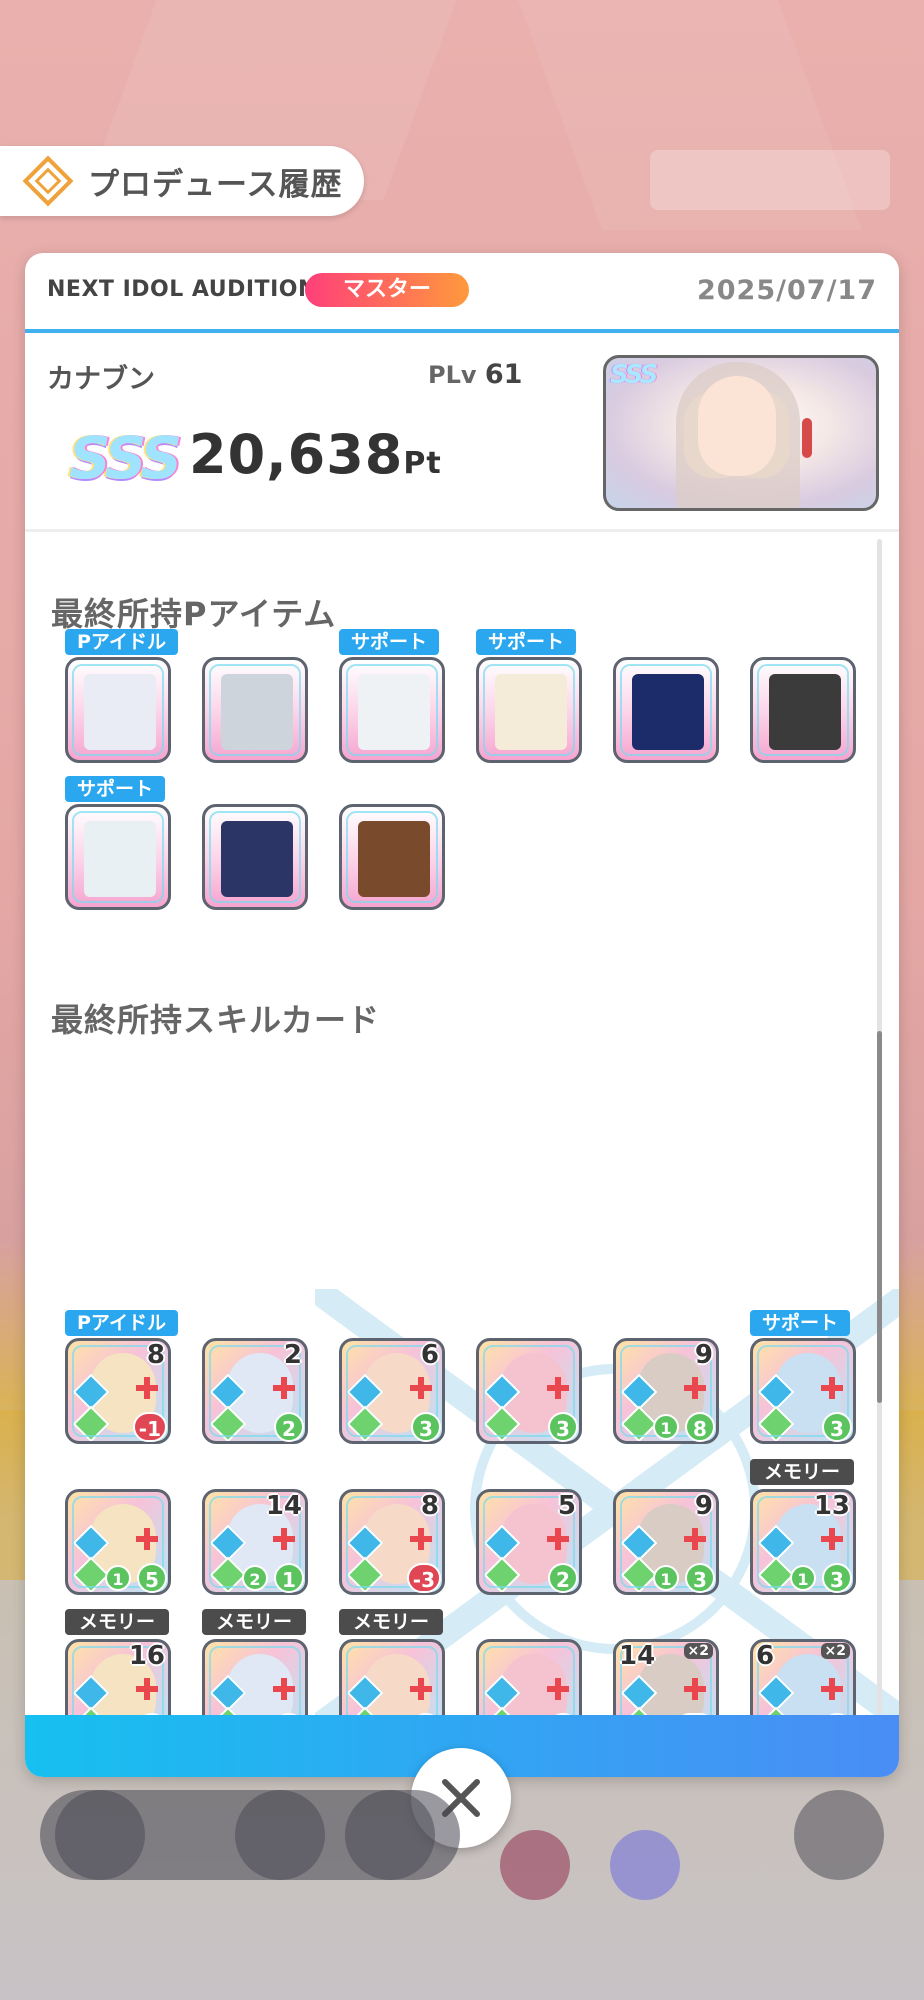 The width and height of the screenshot is (924, 2000). I want to click on score-value: 20,638, so click(296, 454).